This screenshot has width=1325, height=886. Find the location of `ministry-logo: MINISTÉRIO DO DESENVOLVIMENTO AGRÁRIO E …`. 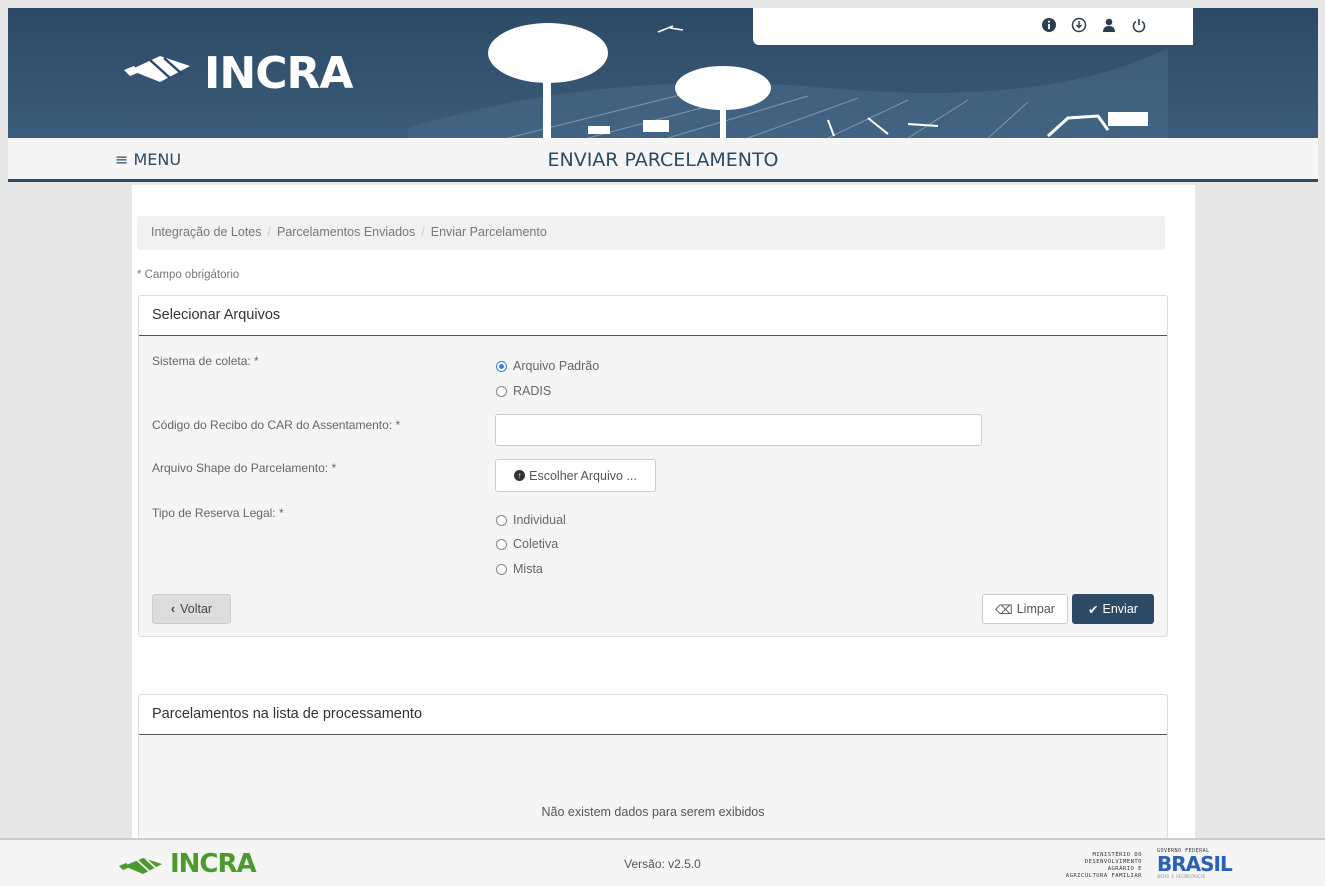

ministry-logo: MINISTÉRIO DO DESENVOLVIMENTO AGRÁRIO E … is located at coordinates (1092, 866).